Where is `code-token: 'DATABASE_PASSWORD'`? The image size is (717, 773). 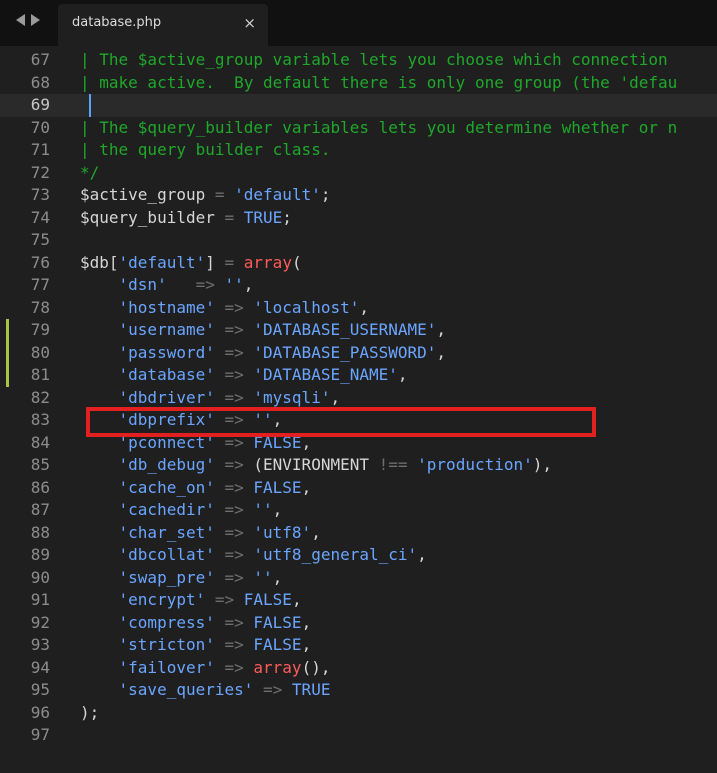 code-token: 'DATABASE_PASSWORD' is located at coordinates (345, 352).